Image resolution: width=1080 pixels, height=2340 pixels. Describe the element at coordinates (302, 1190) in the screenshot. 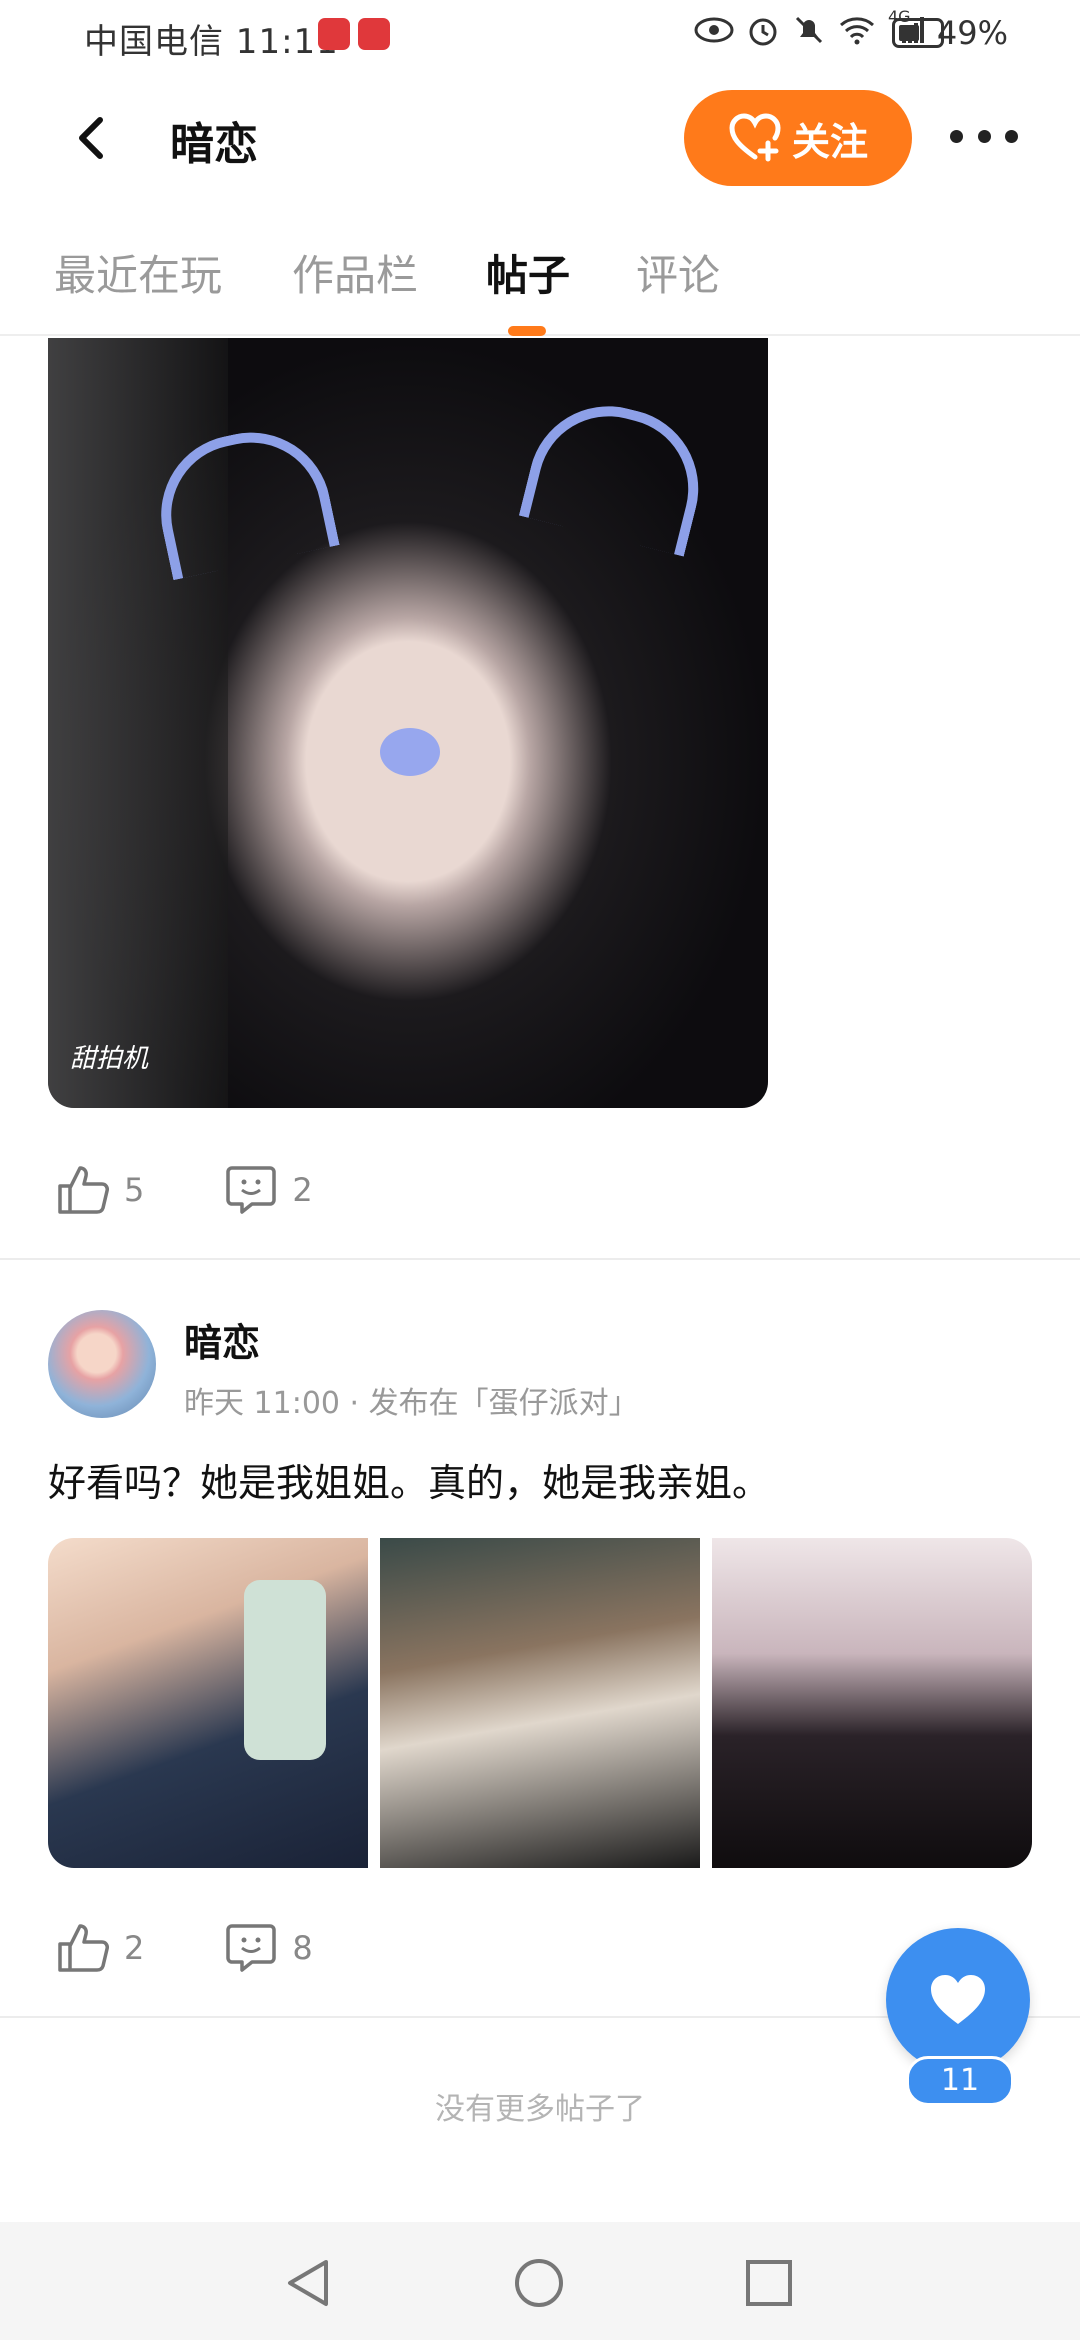

I see `comment-count: 2` at that location.